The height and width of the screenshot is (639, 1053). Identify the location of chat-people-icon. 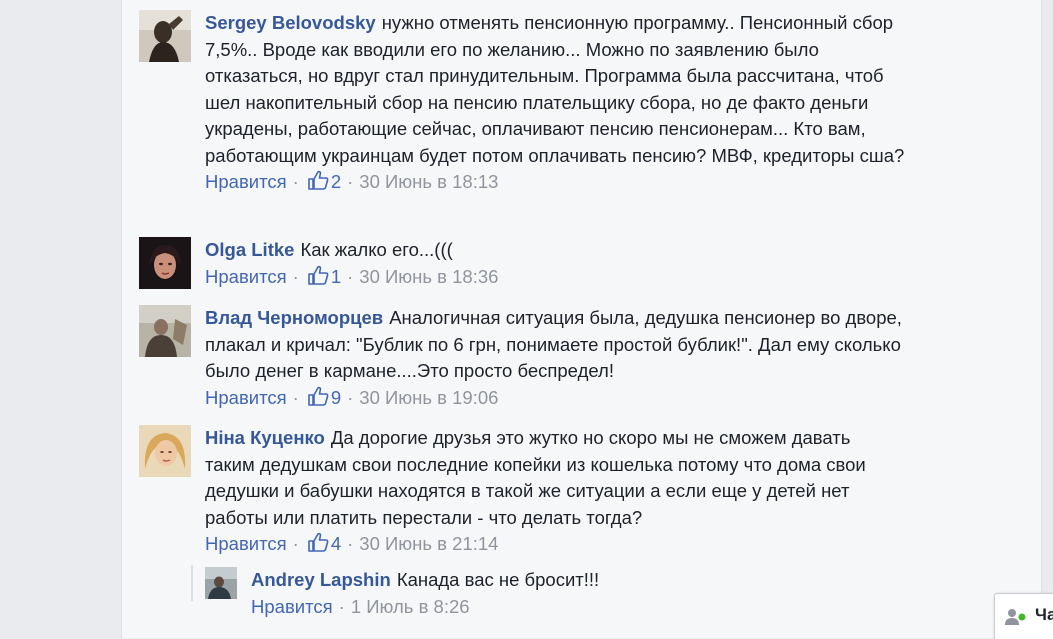
(1016, 619).